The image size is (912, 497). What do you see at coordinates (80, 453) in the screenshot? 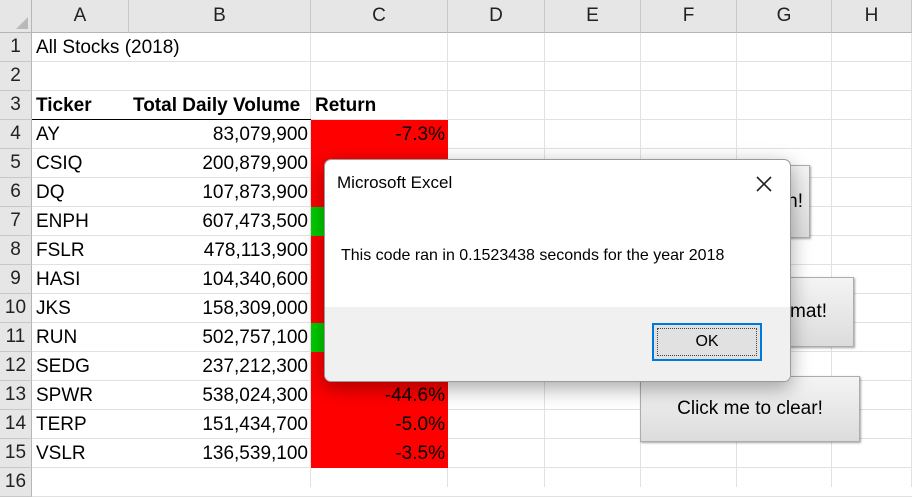
I see `cell-ticker: VSLR` at bounding box center [80, 453].